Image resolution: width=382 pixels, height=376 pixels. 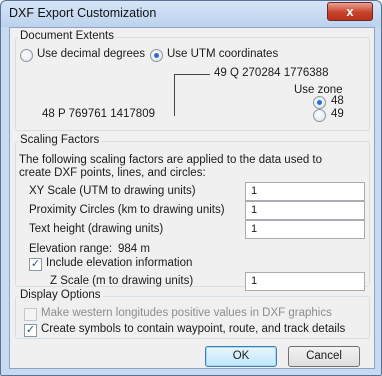 I want to click on z-scale-label: Z Scale (m to drawing units), so click(x=122, y=281).